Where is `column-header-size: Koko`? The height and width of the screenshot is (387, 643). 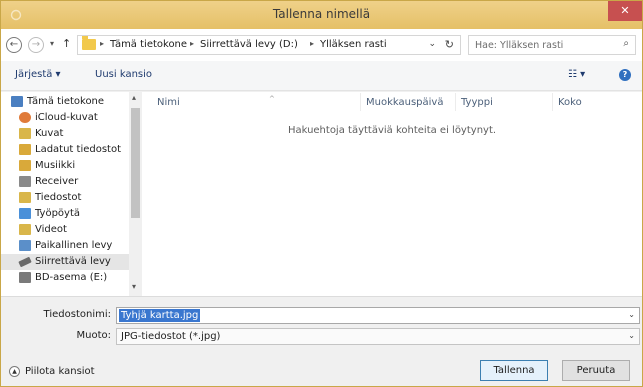 column-header-size: Koko is located at coordinates (570, 102).